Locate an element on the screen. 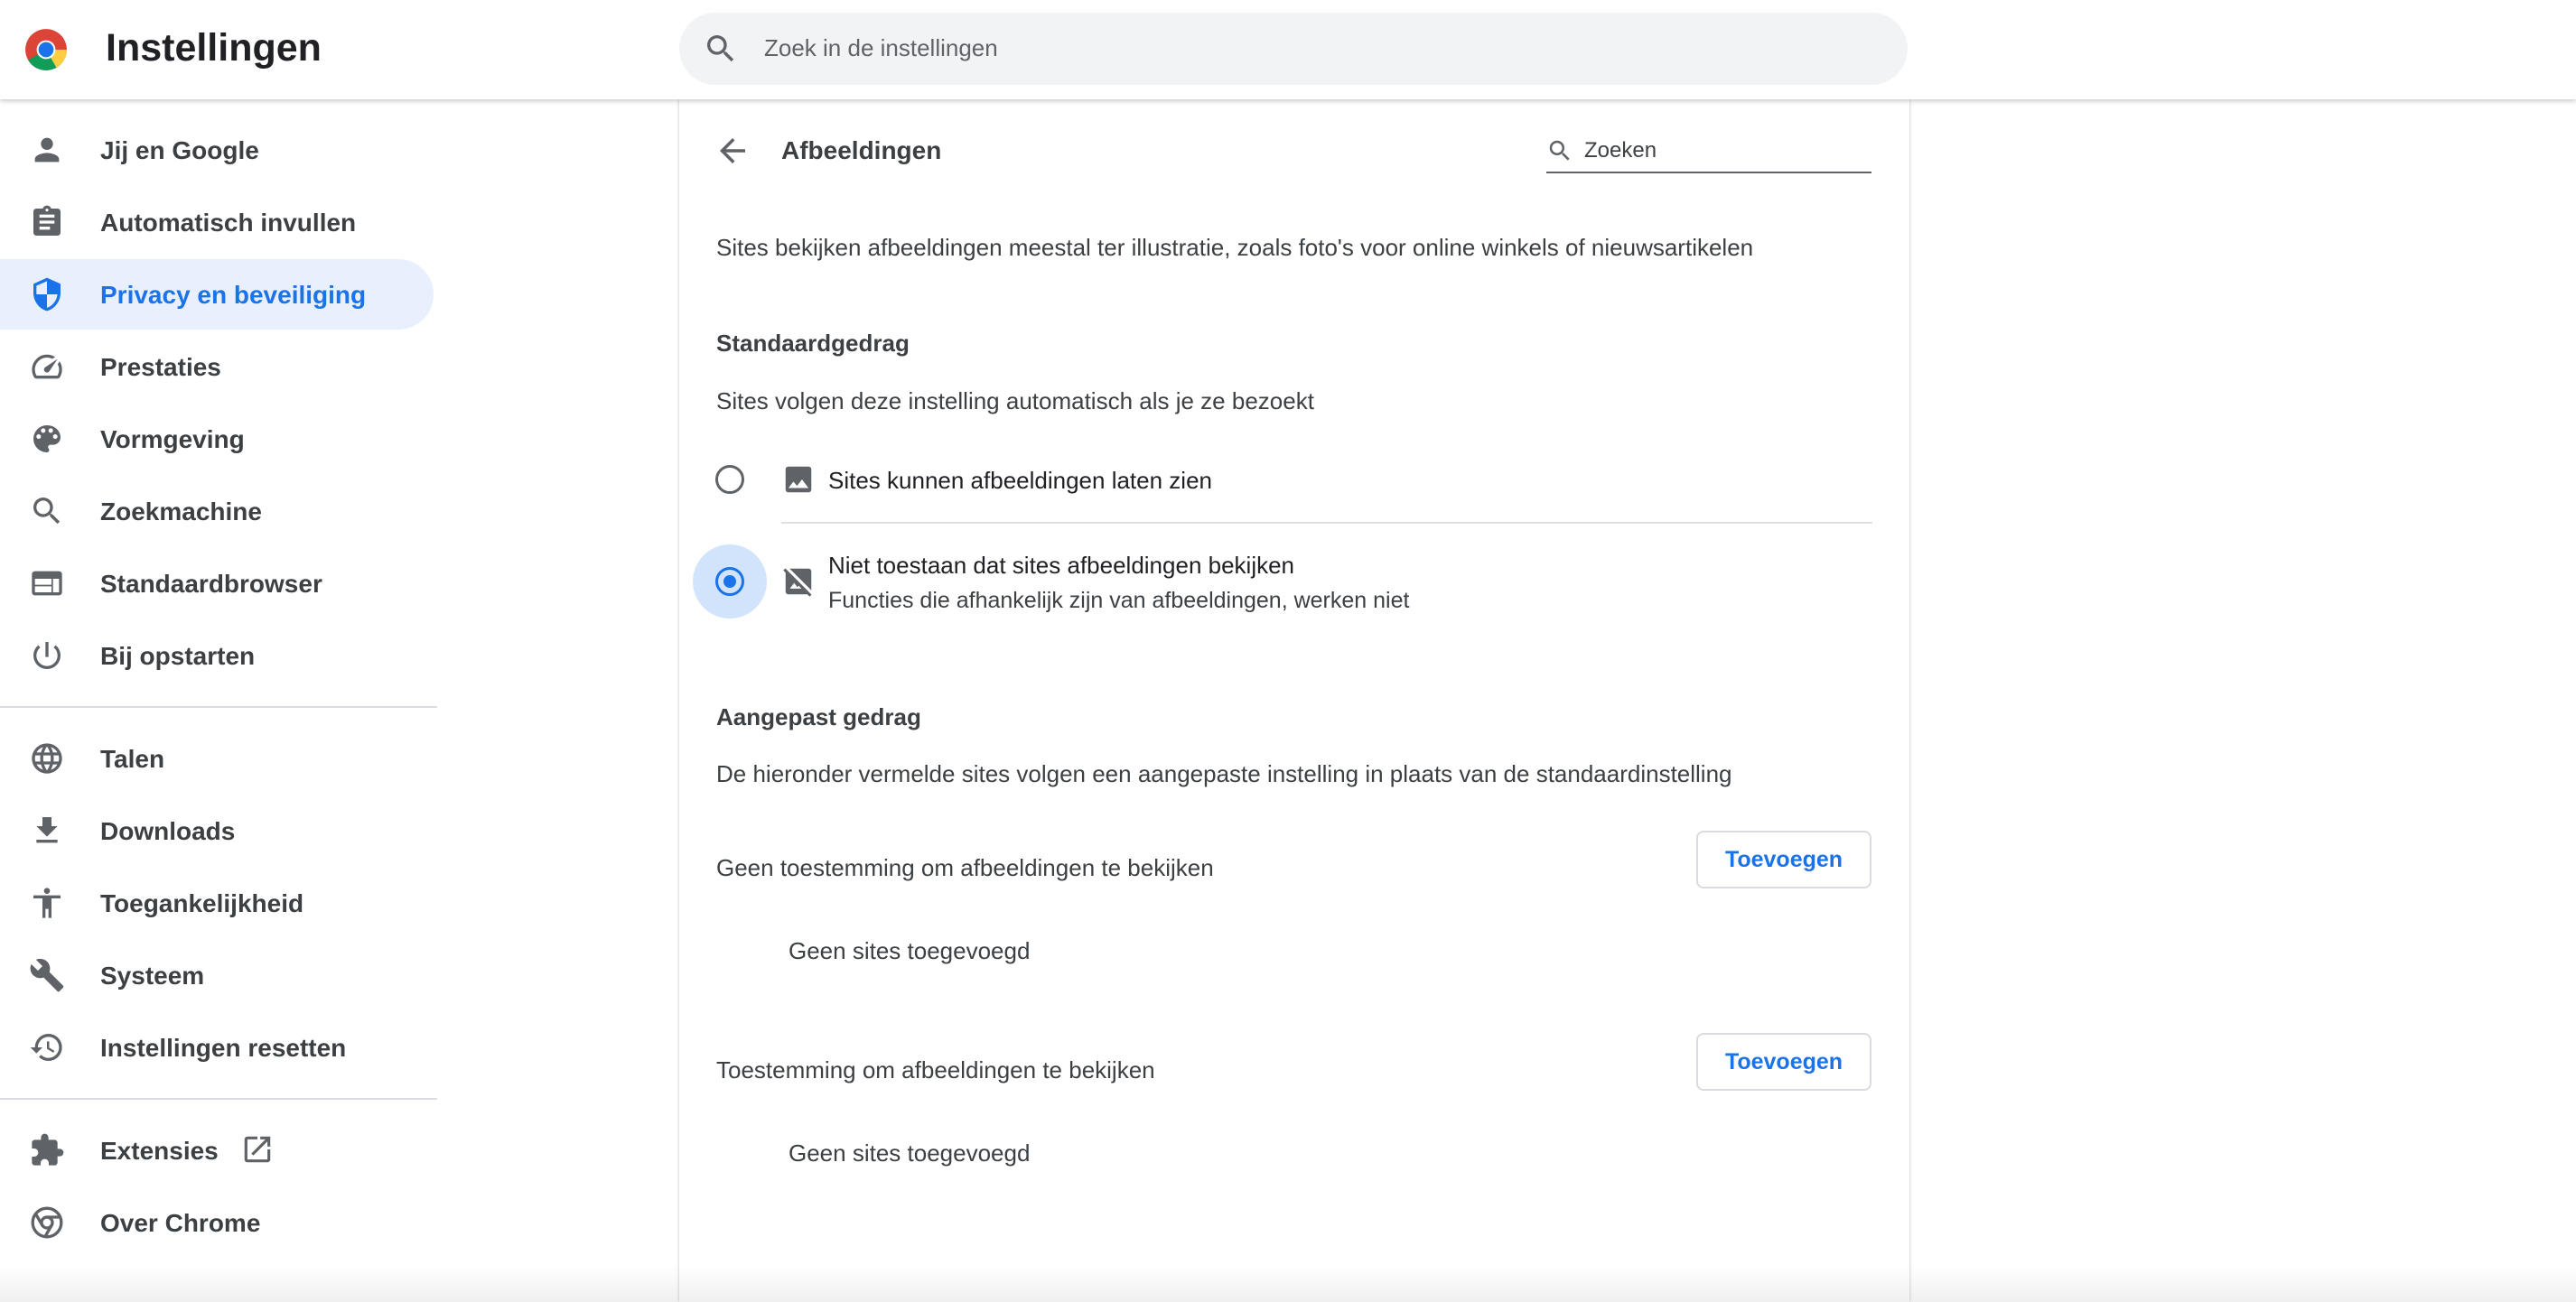  sidebar-item-extensies: Extensies is located at coordinates (217, 1150).